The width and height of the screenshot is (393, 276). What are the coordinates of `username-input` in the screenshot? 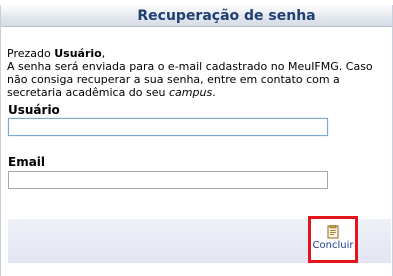 It's located at (168, 127).